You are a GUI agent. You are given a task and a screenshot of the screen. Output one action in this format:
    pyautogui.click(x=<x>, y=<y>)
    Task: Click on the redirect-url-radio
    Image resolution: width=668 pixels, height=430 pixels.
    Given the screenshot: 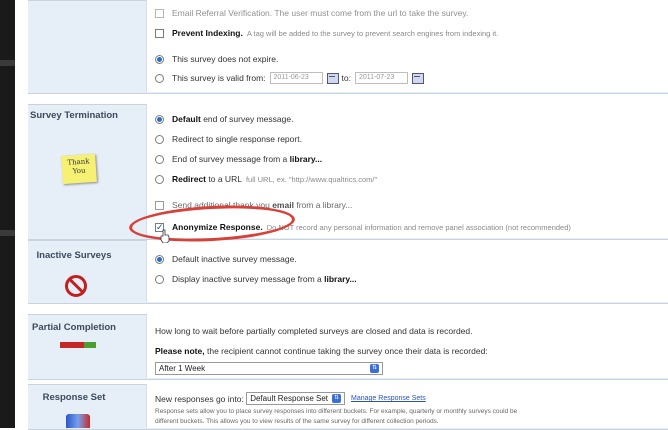 What is the action you would take?
    pyautogui.click(x=159, y=179)
    